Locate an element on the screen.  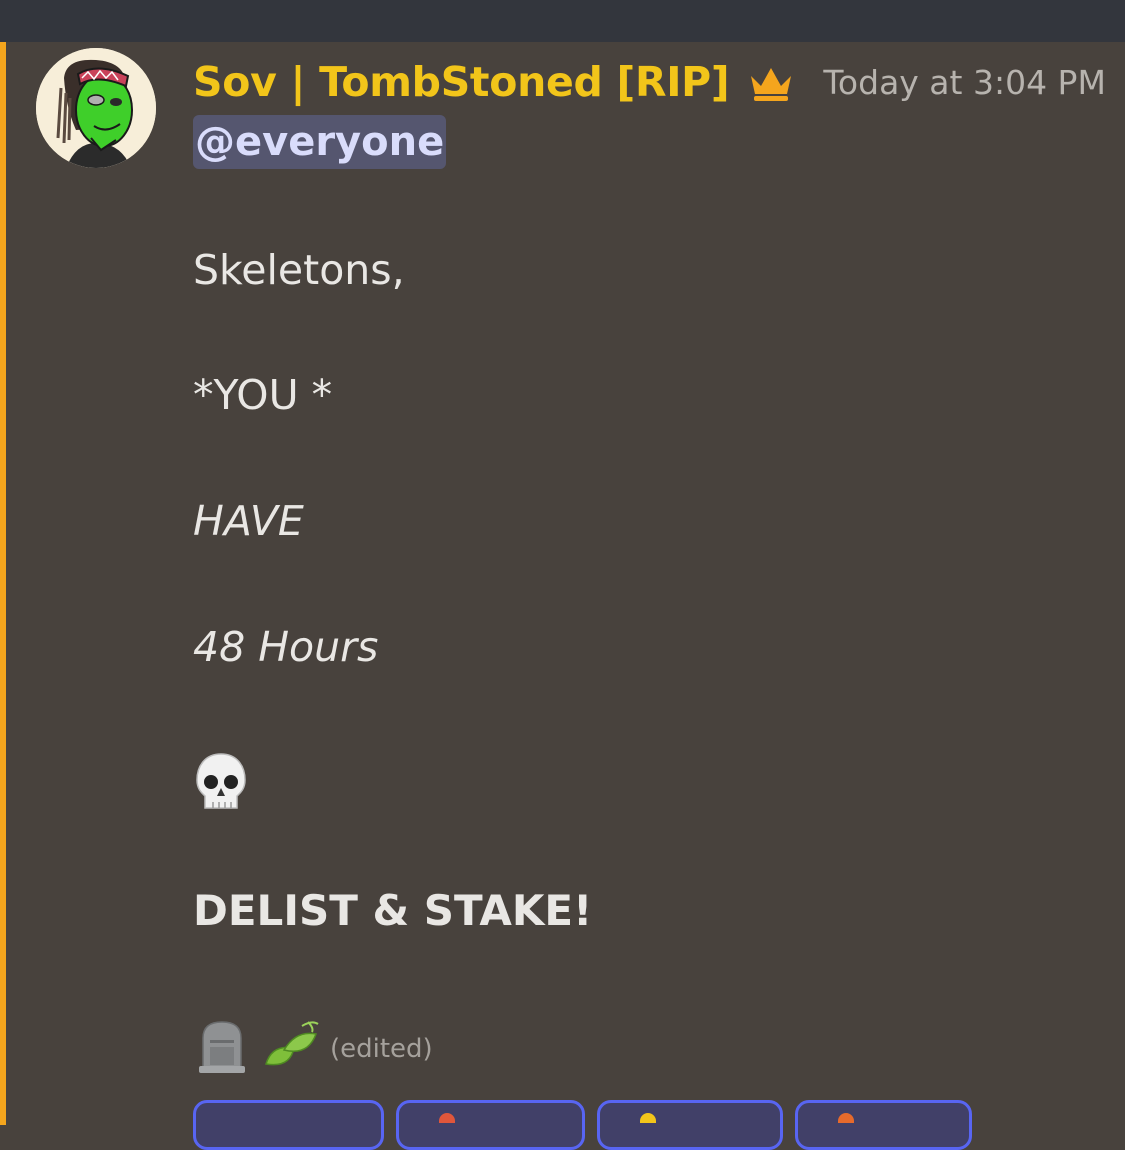
headstone-emoji-icon is located at coordinates (222, 1046).